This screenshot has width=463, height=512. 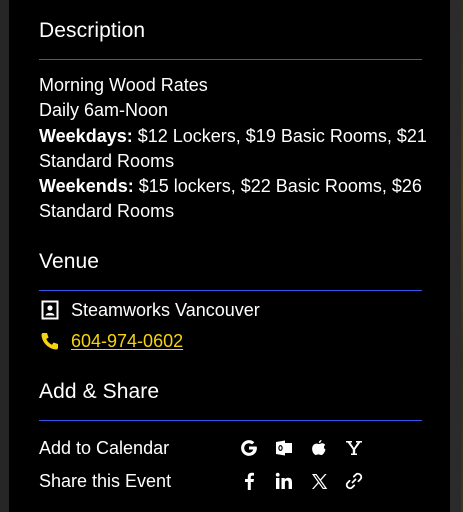 What do you see at coordinates (230, 59) in the screenshot?
I see `description-divider` at bounding box center [230, 59].